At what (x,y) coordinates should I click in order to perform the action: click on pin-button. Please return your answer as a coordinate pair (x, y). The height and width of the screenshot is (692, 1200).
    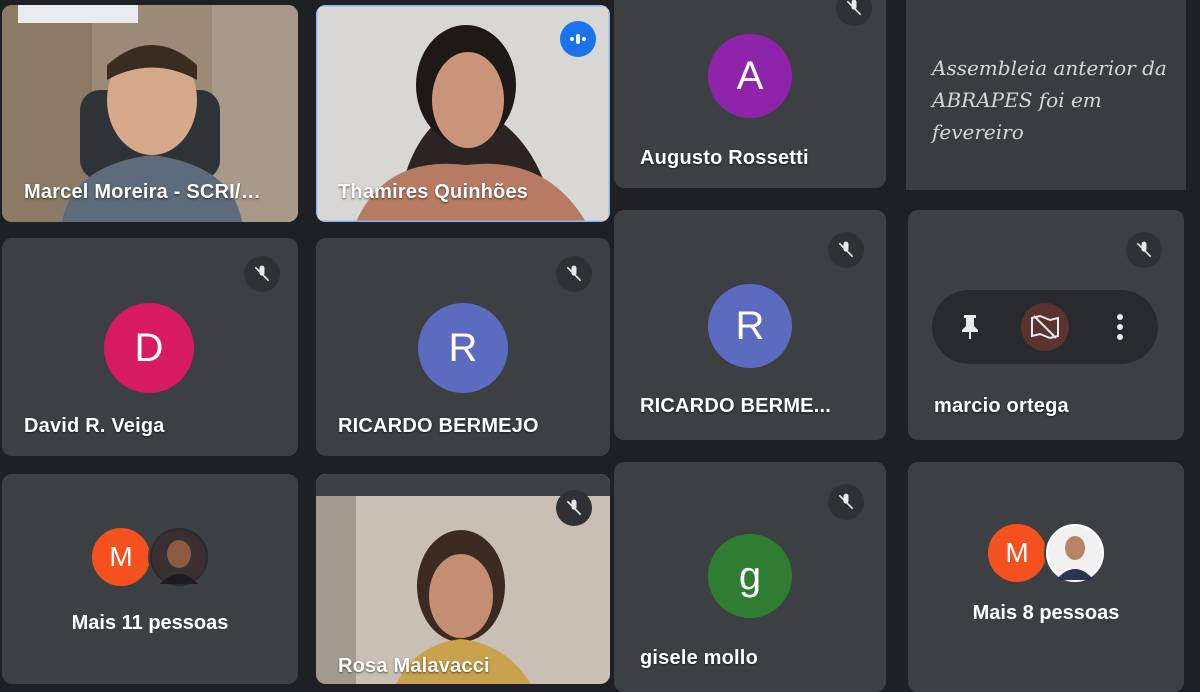
    Looking at the image, I should click on (970, 327).